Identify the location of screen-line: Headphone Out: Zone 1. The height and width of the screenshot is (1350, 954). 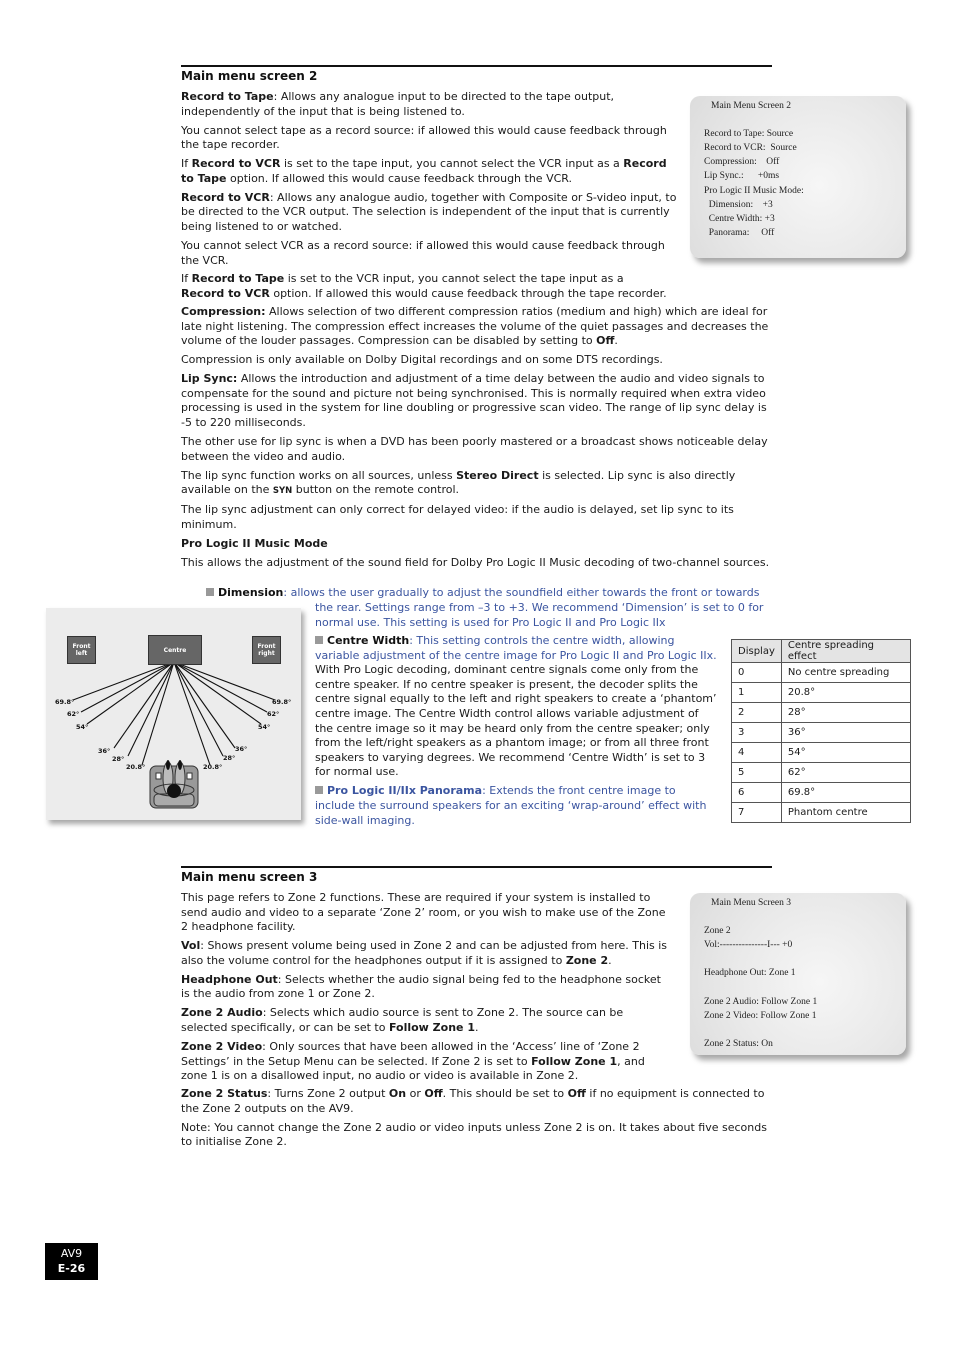
(750, 973).